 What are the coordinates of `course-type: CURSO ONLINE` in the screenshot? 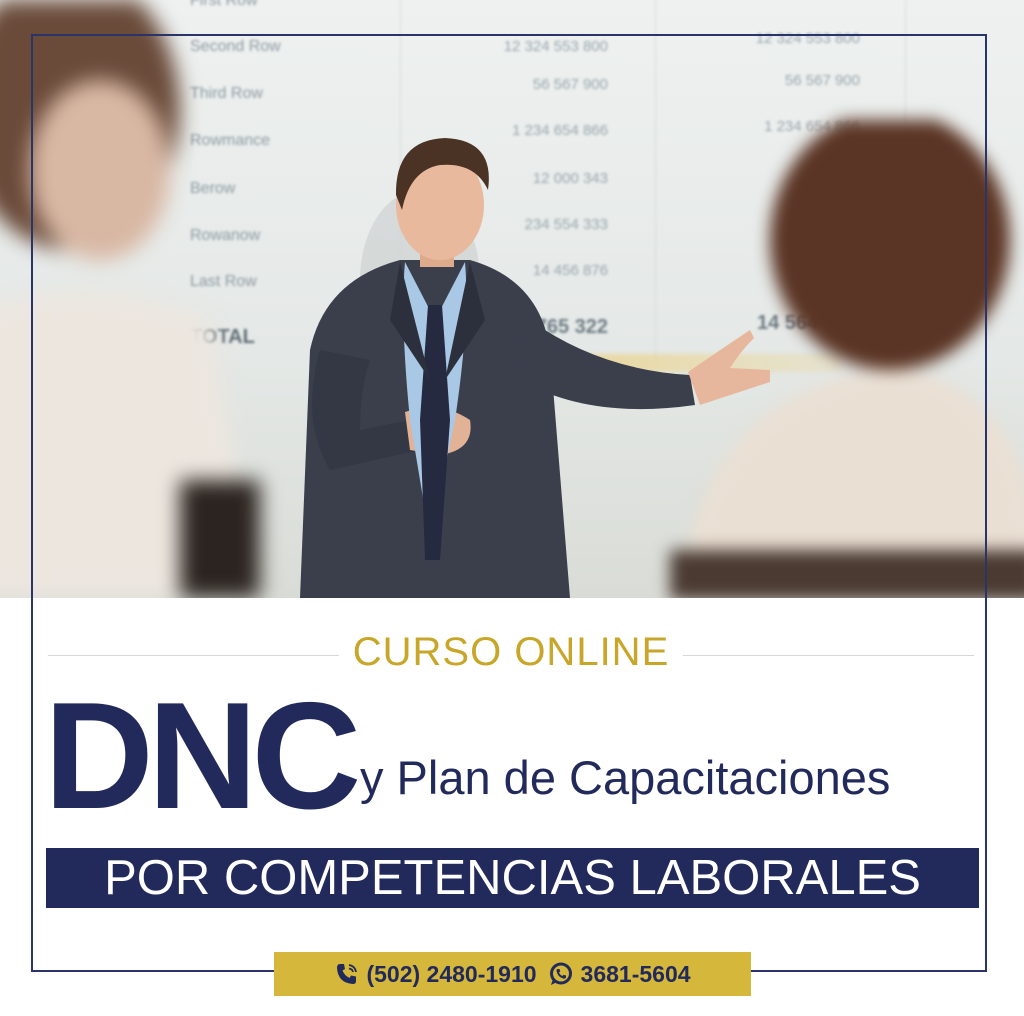 It's located at (511, 652).